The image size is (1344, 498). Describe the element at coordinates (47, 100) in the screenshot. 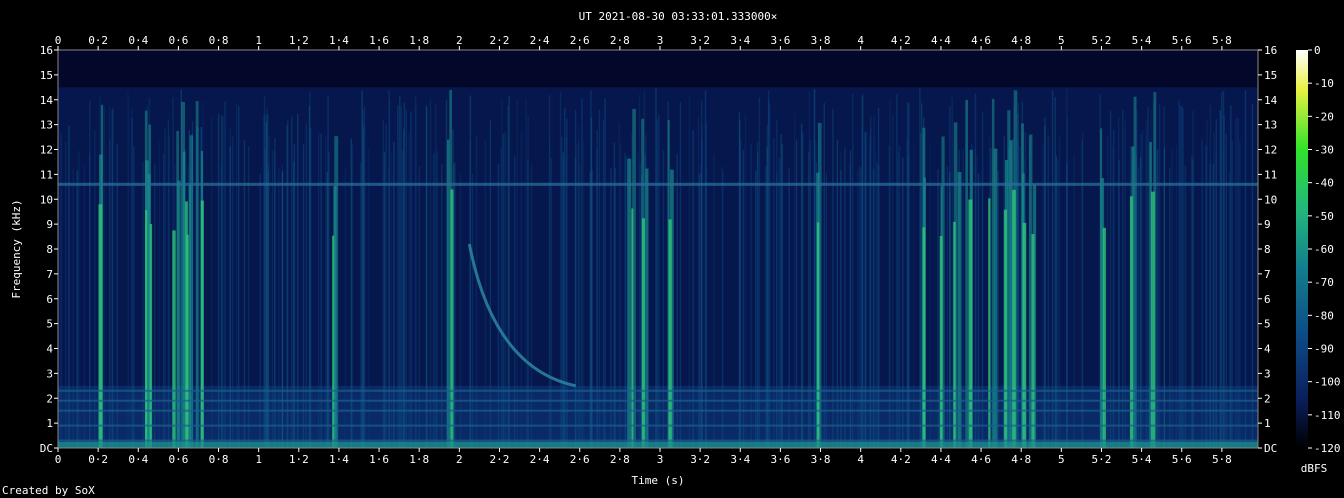

I see `y-tick-label-left: 14` at that location.